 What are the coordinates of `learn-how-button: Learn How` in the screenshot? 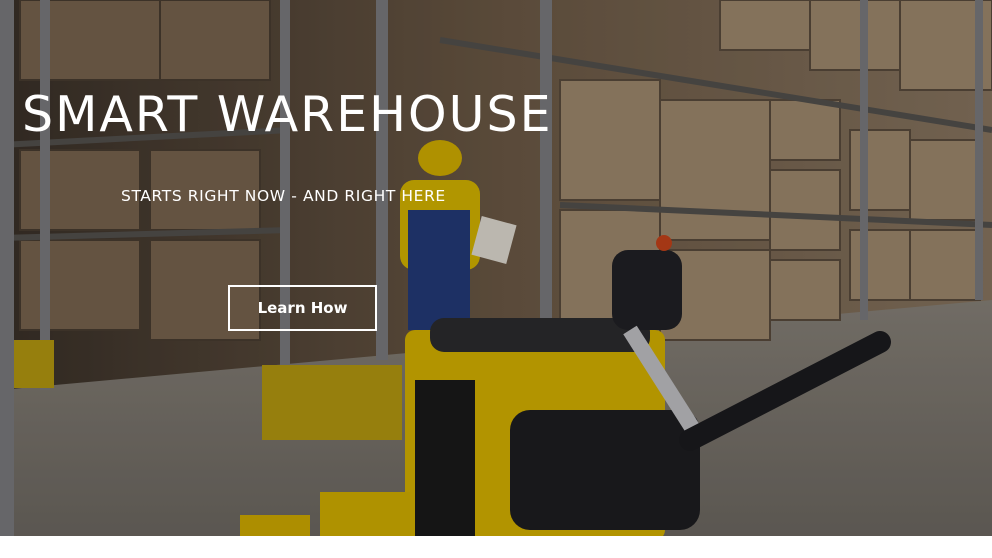 It's located at (302, 308).